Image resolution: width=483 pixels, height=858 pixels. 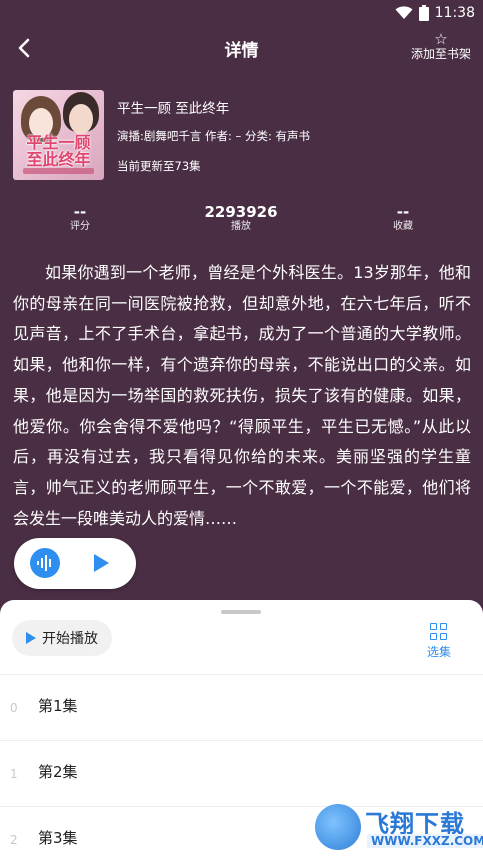 I want to click on stat-rating: -- 评分, so click(x=80, y=218).